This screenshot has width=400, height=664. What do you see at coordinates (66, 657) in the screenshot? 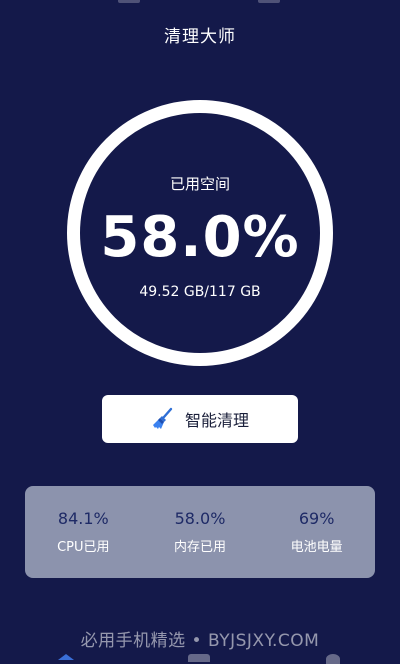
I see `home-icon` at bounding box center [66, 657].